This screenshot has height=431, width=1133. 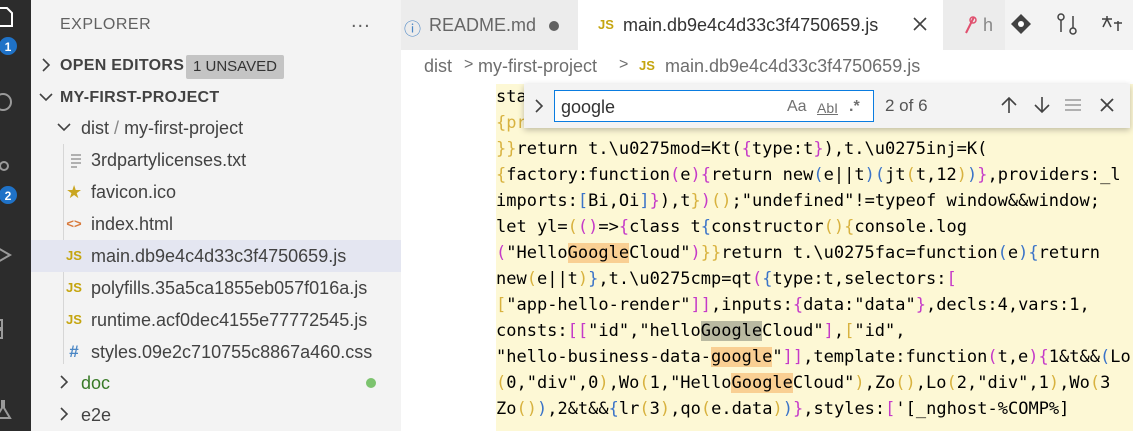 I want to click on search-icon, so click(x=8, y=103).